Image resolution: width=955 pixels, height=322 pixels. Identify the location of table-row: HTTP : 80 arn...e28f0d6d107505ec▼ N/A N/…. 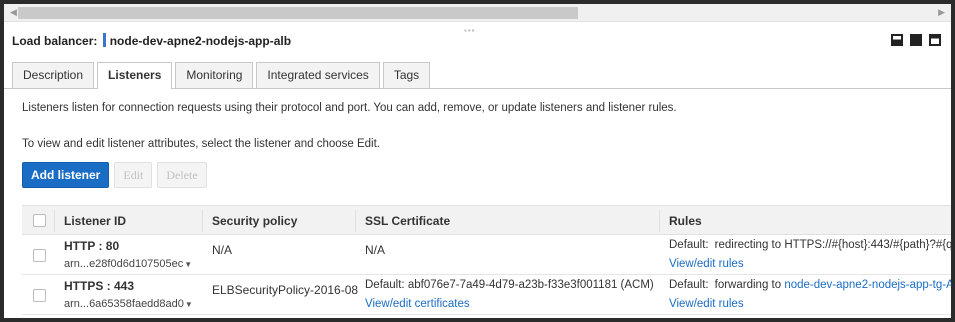
(486, 255).